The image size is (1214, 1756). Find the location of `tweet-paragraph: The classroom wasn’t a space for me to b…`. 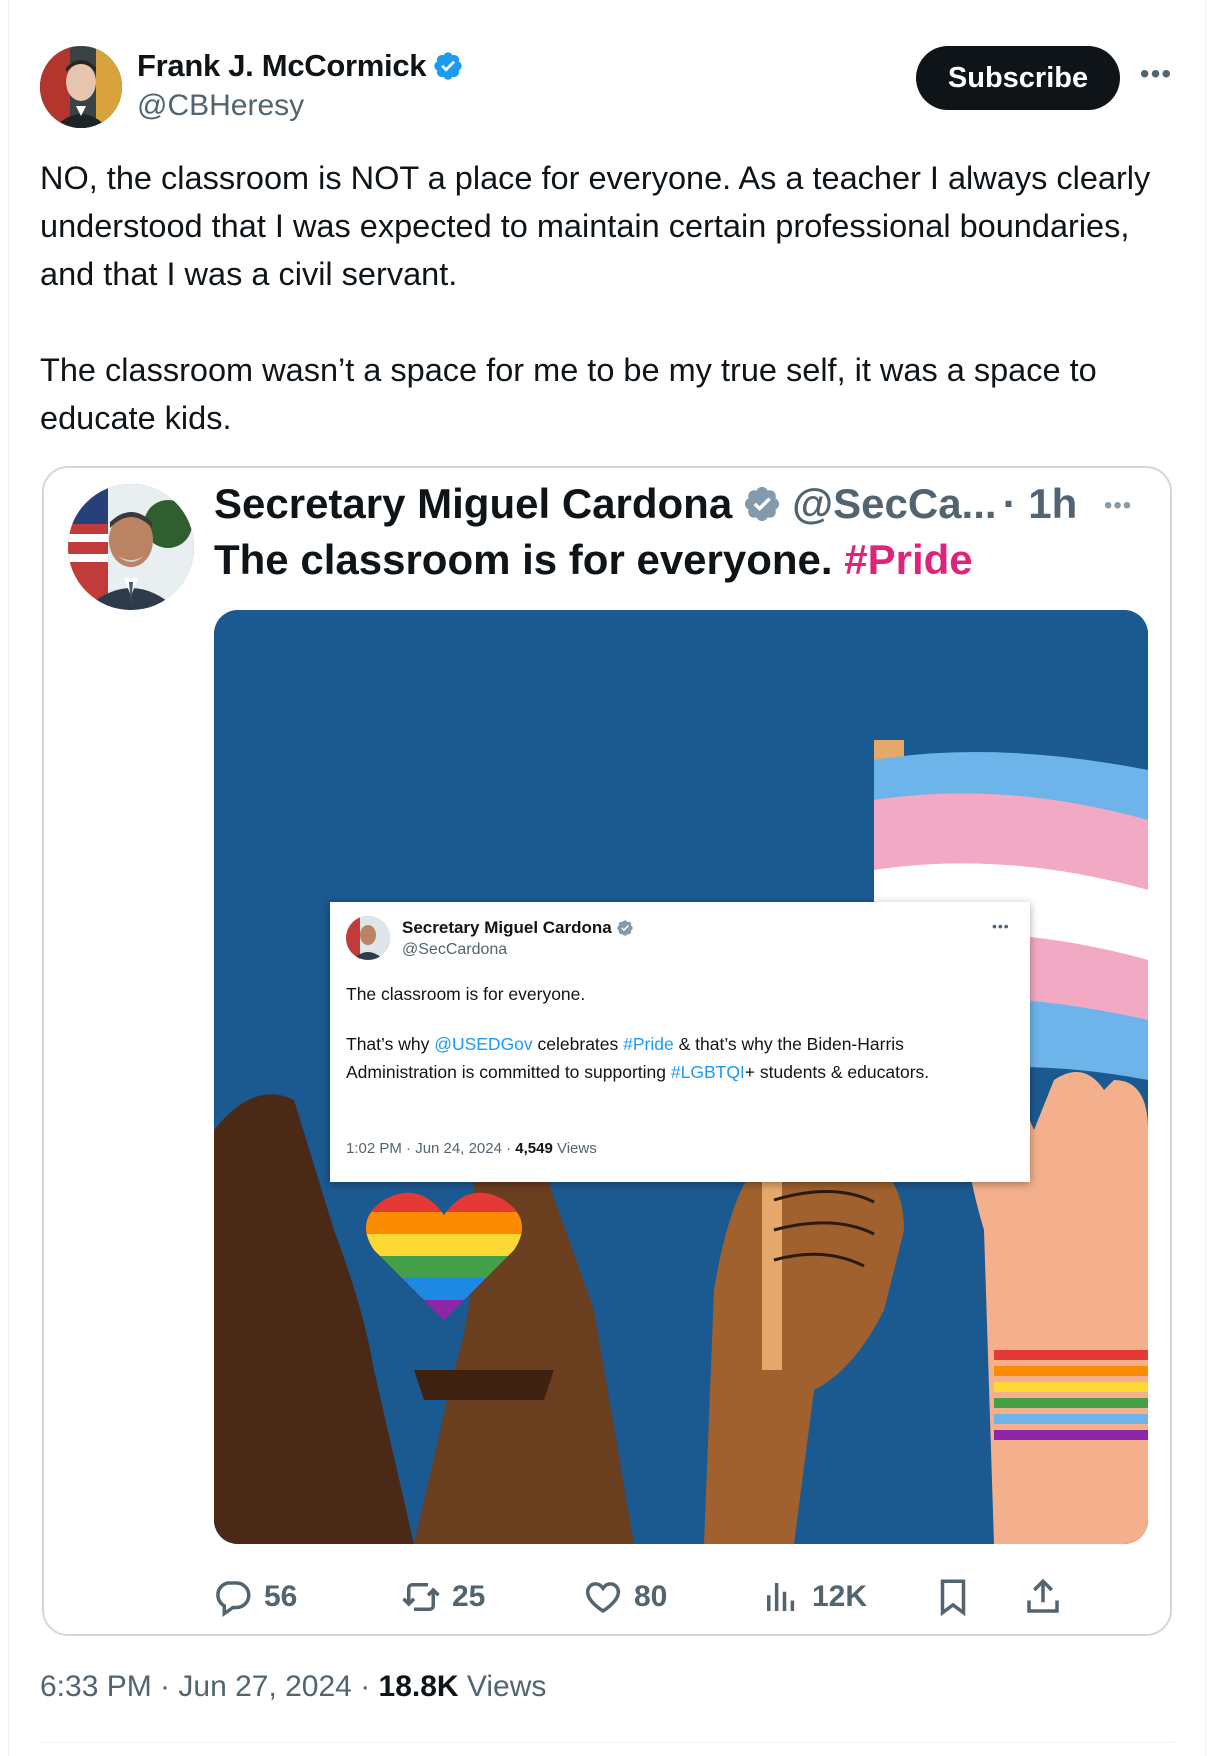

tweet-paragraph: The classroom wasn’t a space for me to b… is located at coordinates (568, 394).